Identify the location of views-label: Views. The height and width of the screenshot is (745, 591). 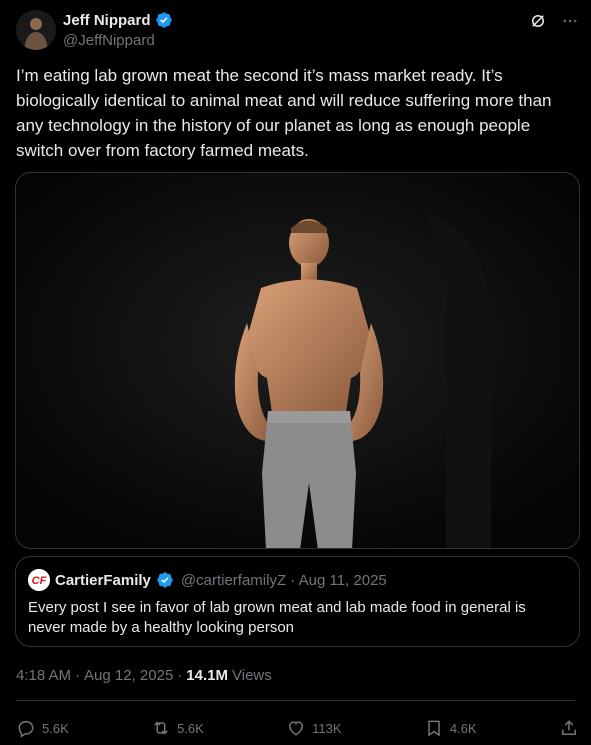
(252, 675).